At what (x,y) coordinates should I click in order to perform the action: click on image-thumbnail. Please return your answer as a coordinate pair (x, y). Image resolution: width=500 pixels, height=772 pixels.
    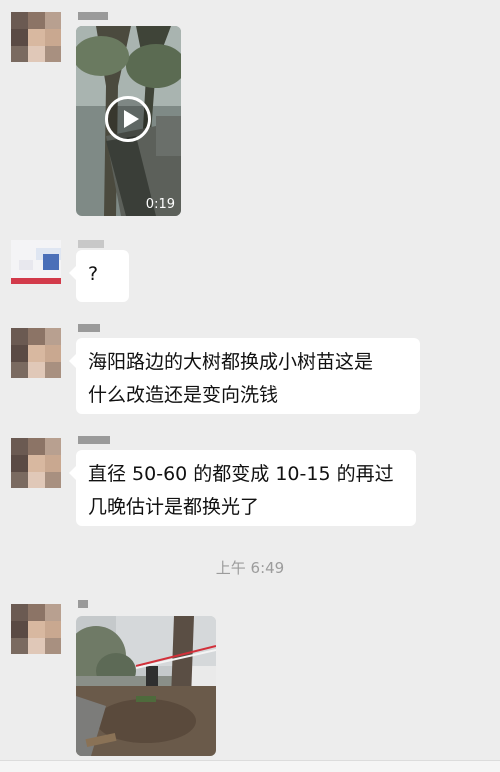
    Looking at the image, I should click on (146, 686).